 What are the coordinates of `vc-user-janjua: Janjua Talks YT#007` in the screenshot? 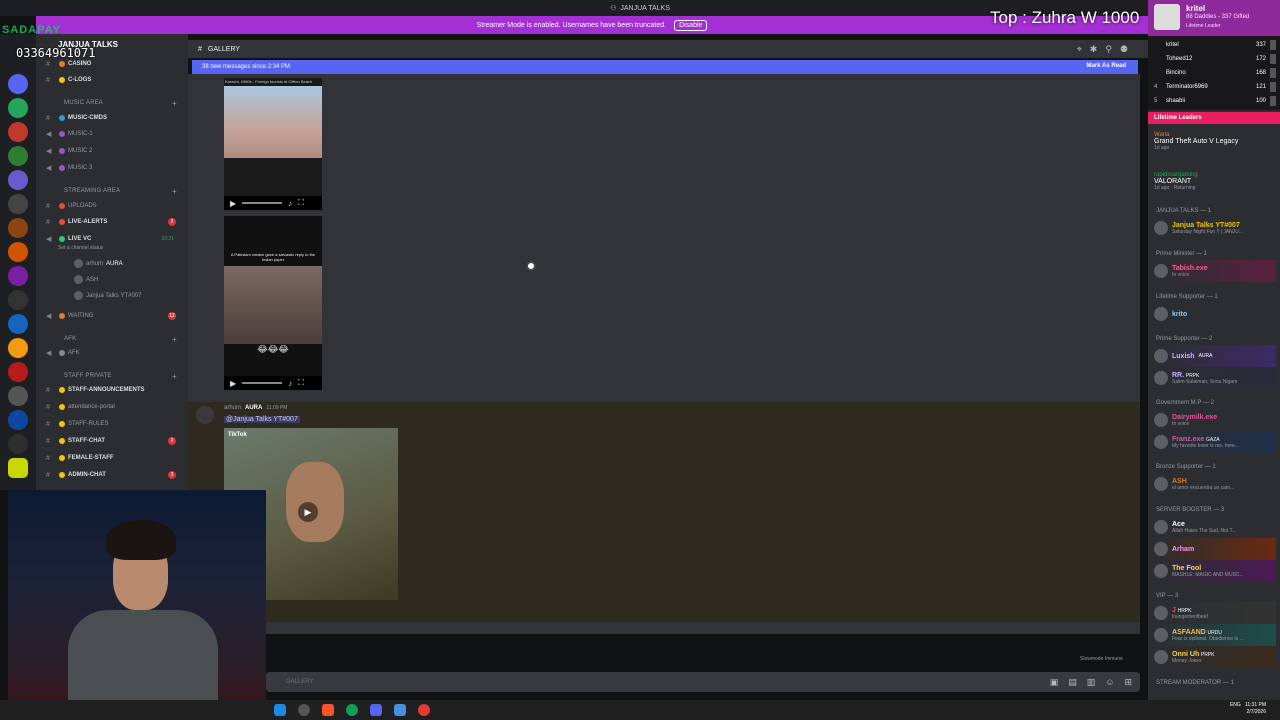 It's located at (107, 295).